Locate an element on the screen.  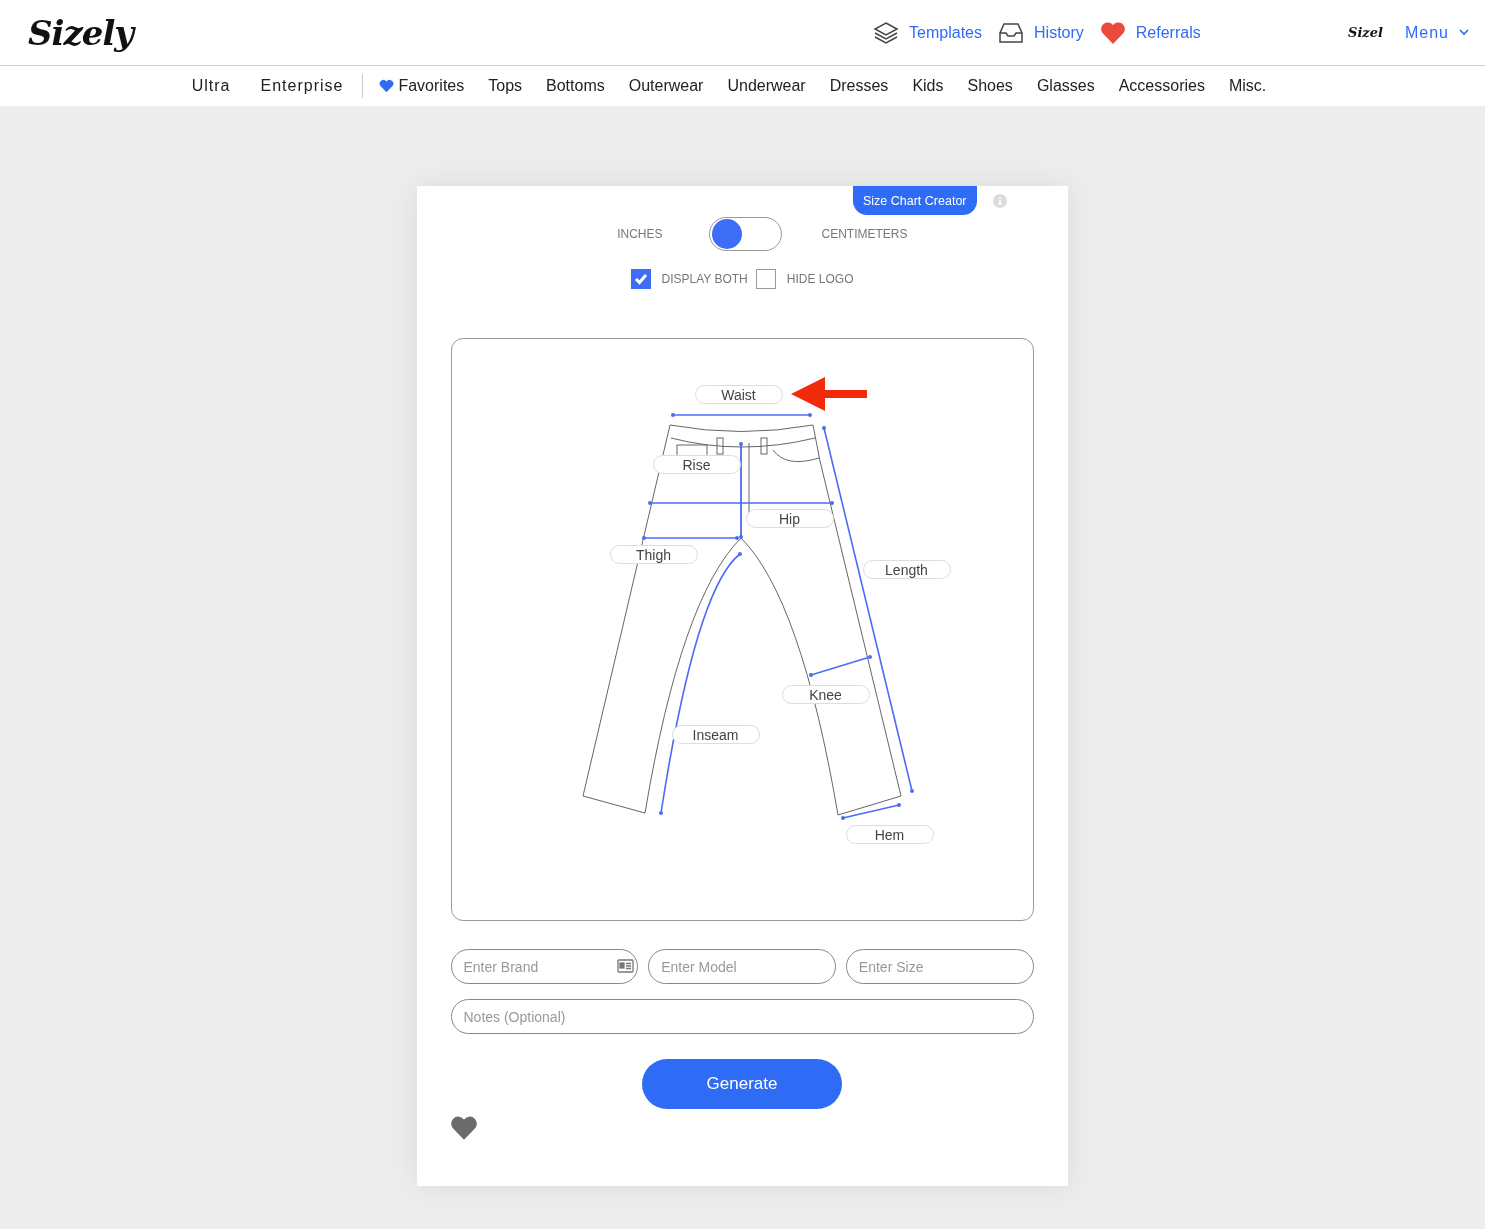
category-link: Underwear is located at coordinates (766, 86).